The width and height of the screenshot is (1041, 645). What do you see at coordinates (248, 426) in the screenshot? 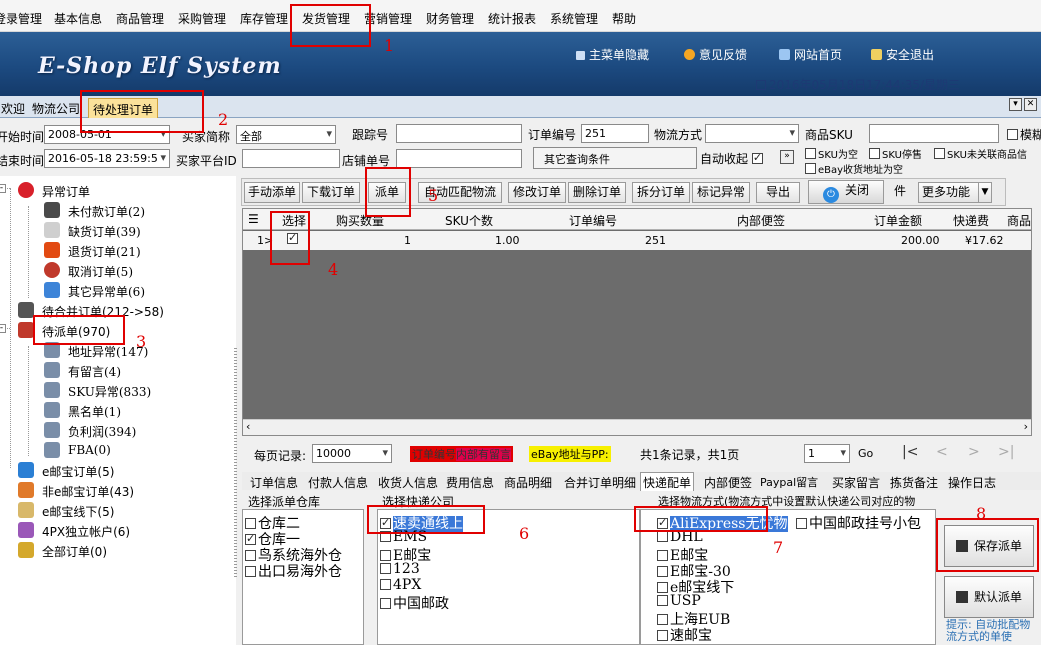
I see `scroll-left-icon: ‹` at bounding box center [248, 426].